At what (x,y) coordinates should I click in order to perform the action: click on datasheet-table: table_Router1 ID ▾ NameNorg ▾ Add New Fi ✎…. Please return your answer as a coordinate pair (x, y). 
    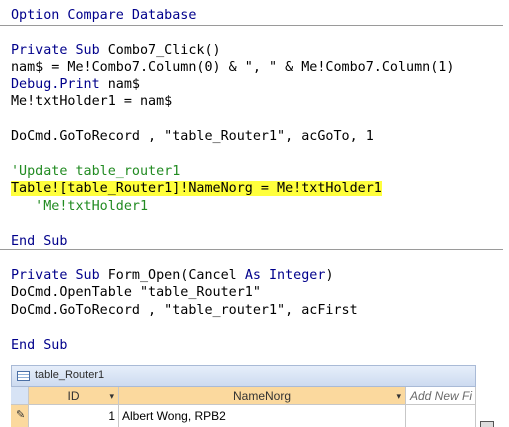
    Looking at the image, I should click on (243, 396).